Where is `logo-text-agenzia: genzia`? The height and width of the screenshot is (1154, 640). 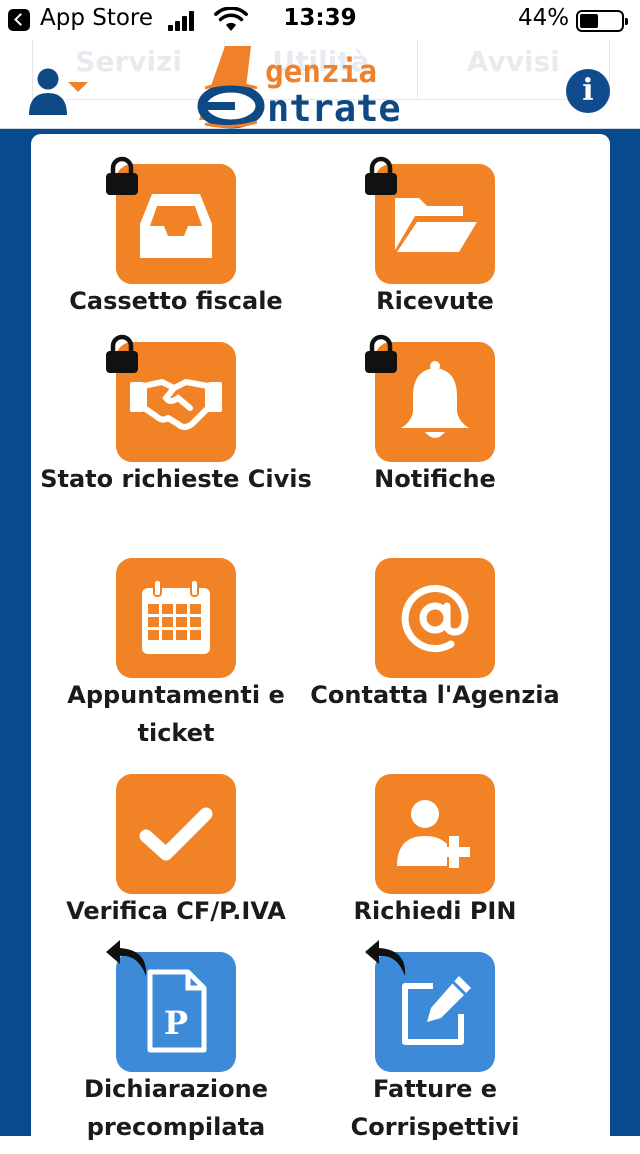 logo-text-agenzia: genzia is located at coordinates (321, 72).